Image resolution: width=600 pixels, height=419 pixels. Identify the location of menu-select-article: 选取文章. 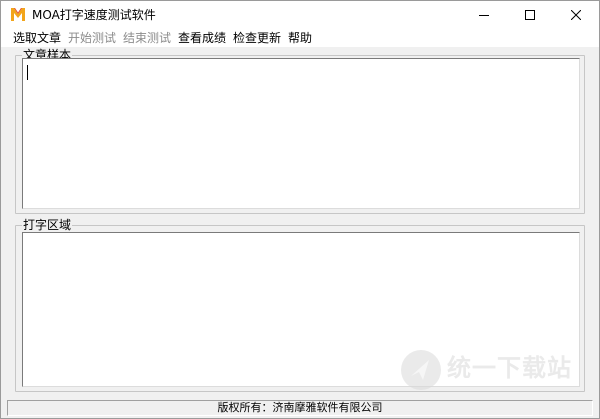
(37, 38).